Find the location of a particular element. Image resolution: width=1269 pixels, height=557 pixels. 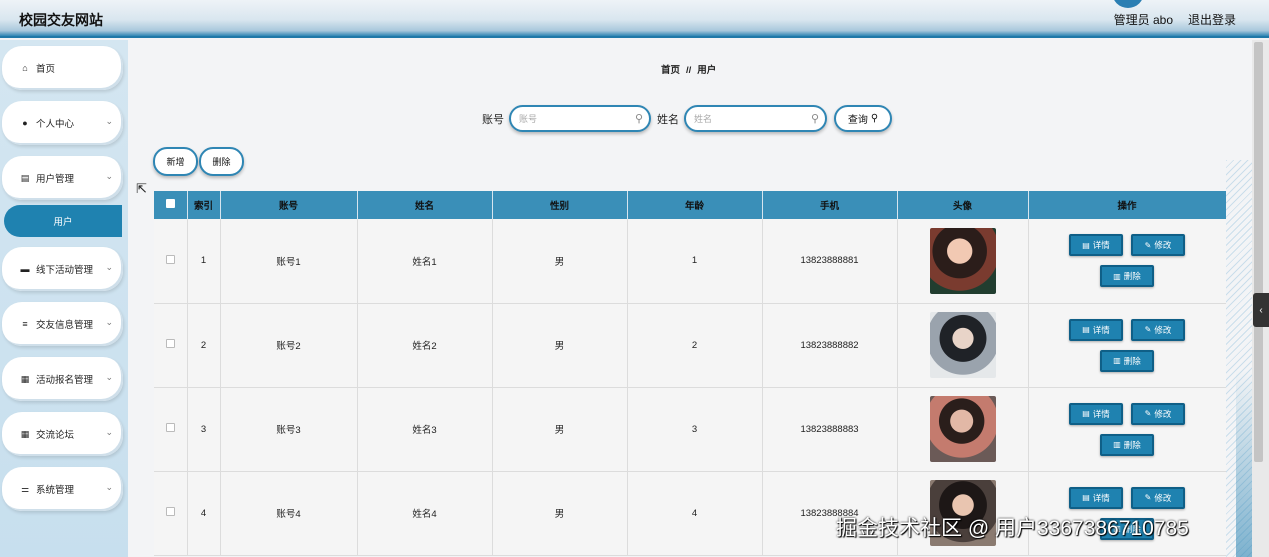

scrollbar-thumb is located at coordinates (1258, 252).